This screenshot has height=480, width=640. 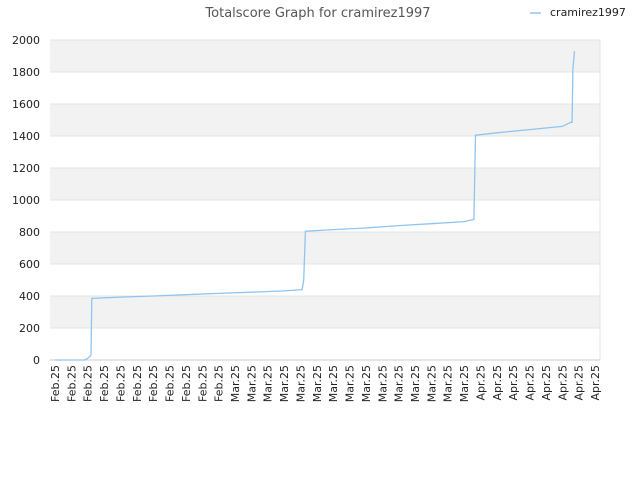 I want to click on legend: cramirez1997, so click(x=578, y=12).